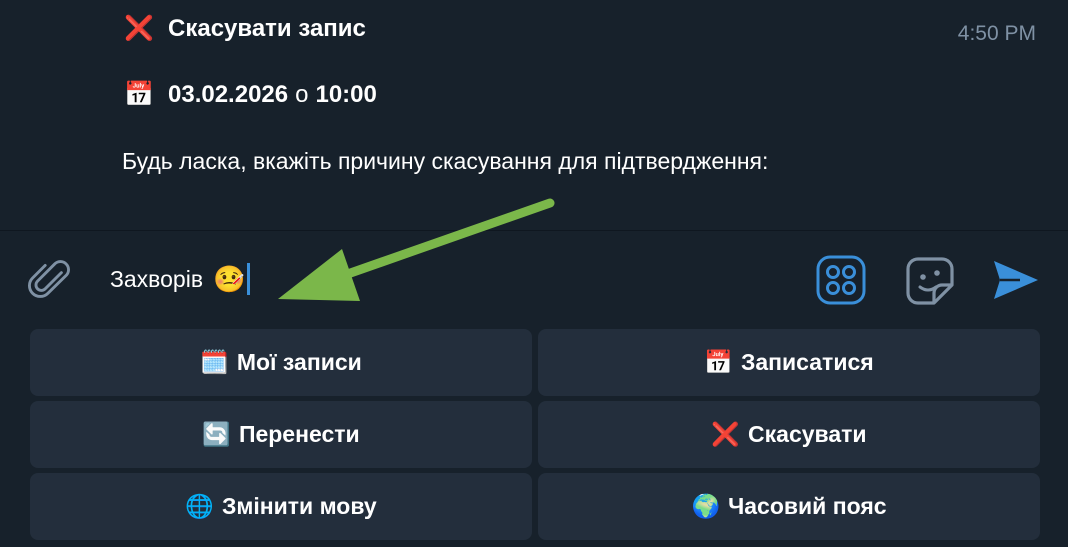  I want to click on cancel-label: Скасувати, so click(807, 434).